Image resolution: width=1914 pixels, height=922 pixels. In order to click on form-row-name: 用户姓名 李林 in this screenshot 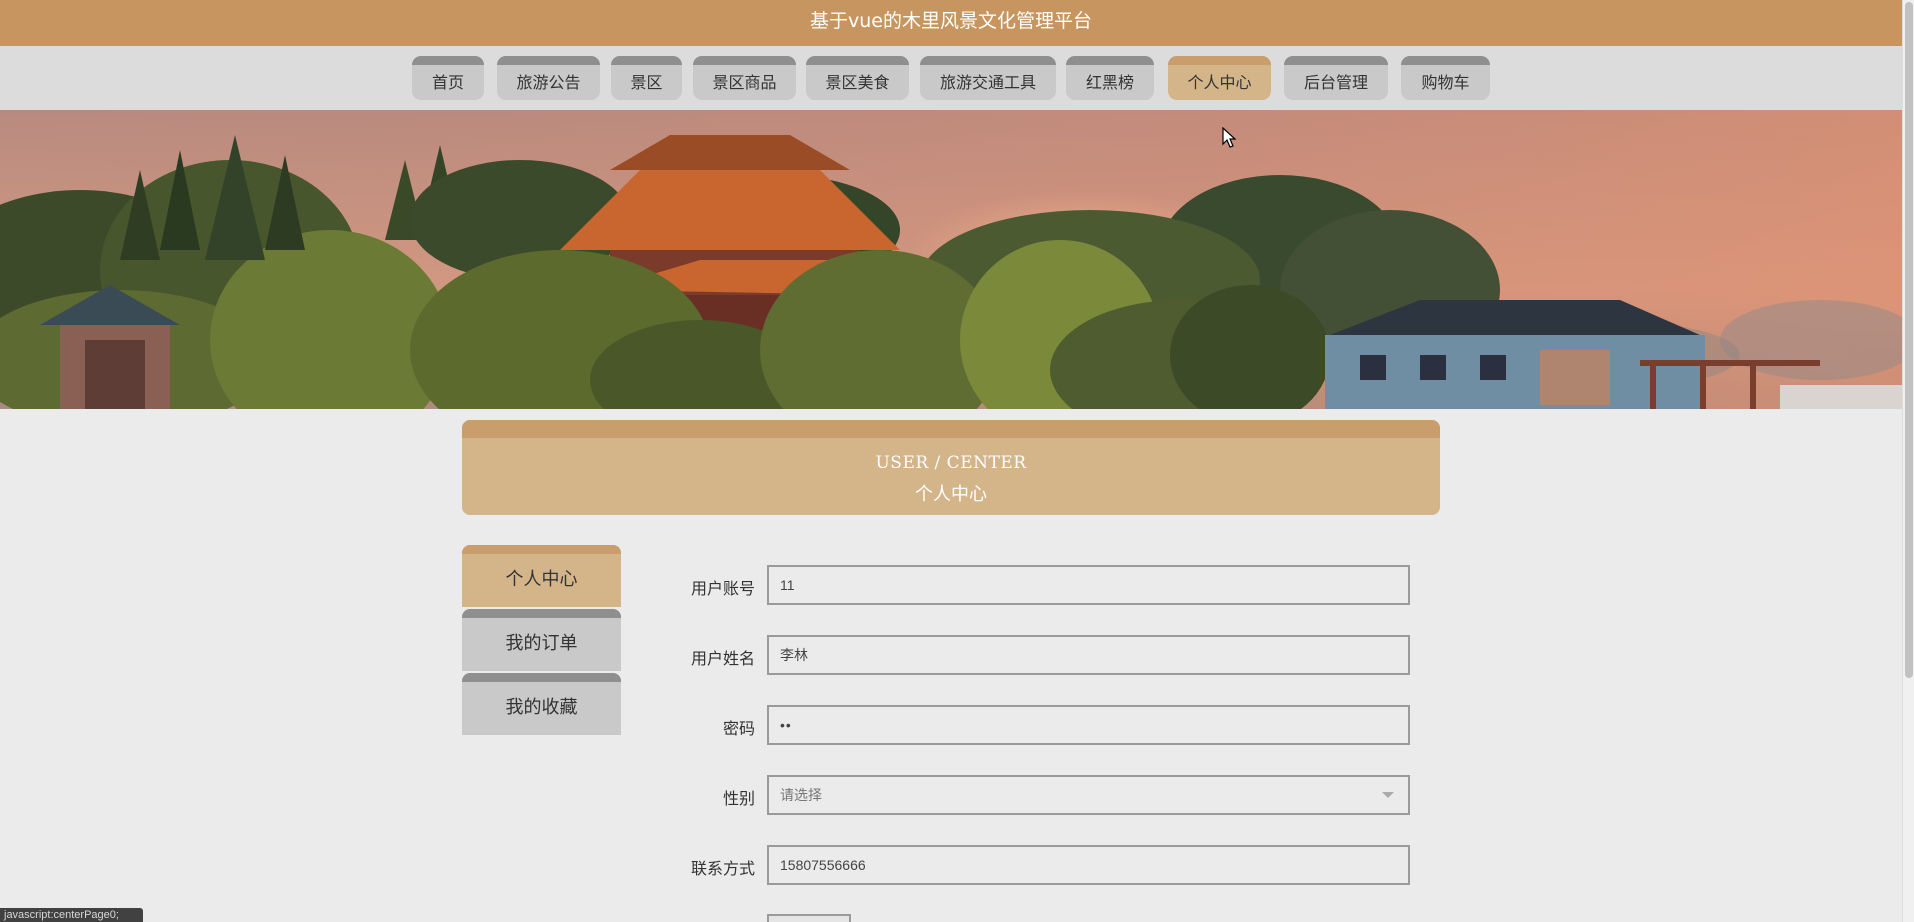, I will do `click(1035, 655)`.